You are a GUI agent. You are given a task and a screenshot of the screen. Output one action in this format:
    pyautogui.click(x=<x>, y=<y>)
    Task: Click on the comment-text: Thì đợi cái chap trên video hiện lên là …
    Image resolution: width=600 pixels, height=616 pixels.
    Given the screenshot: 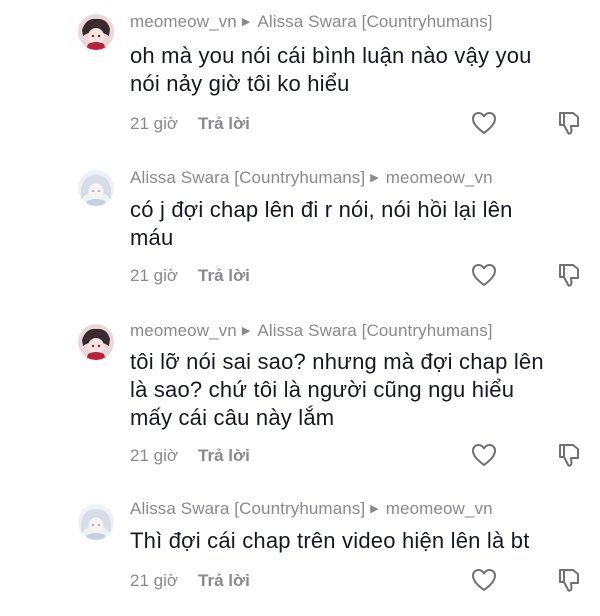 What is the action you would take?
    pyautogui.click(x=355, y=541)
    